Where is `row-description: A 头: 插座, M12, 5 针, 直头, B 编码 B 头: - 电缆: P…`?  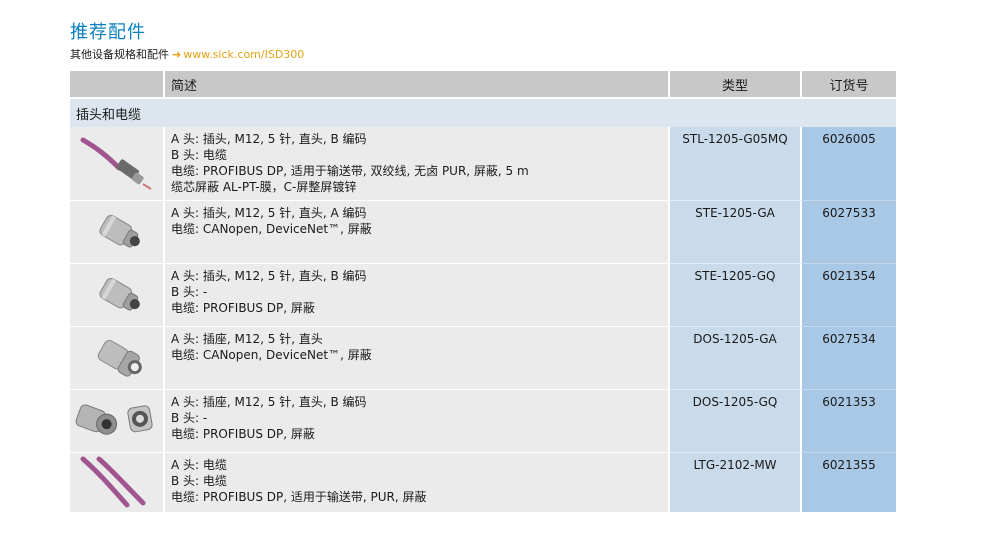 row-description: A 头: 插座, M12, 5 针, 直头, B 编码 B 头: - 电缆: P… is located at coordinates (415, 420).